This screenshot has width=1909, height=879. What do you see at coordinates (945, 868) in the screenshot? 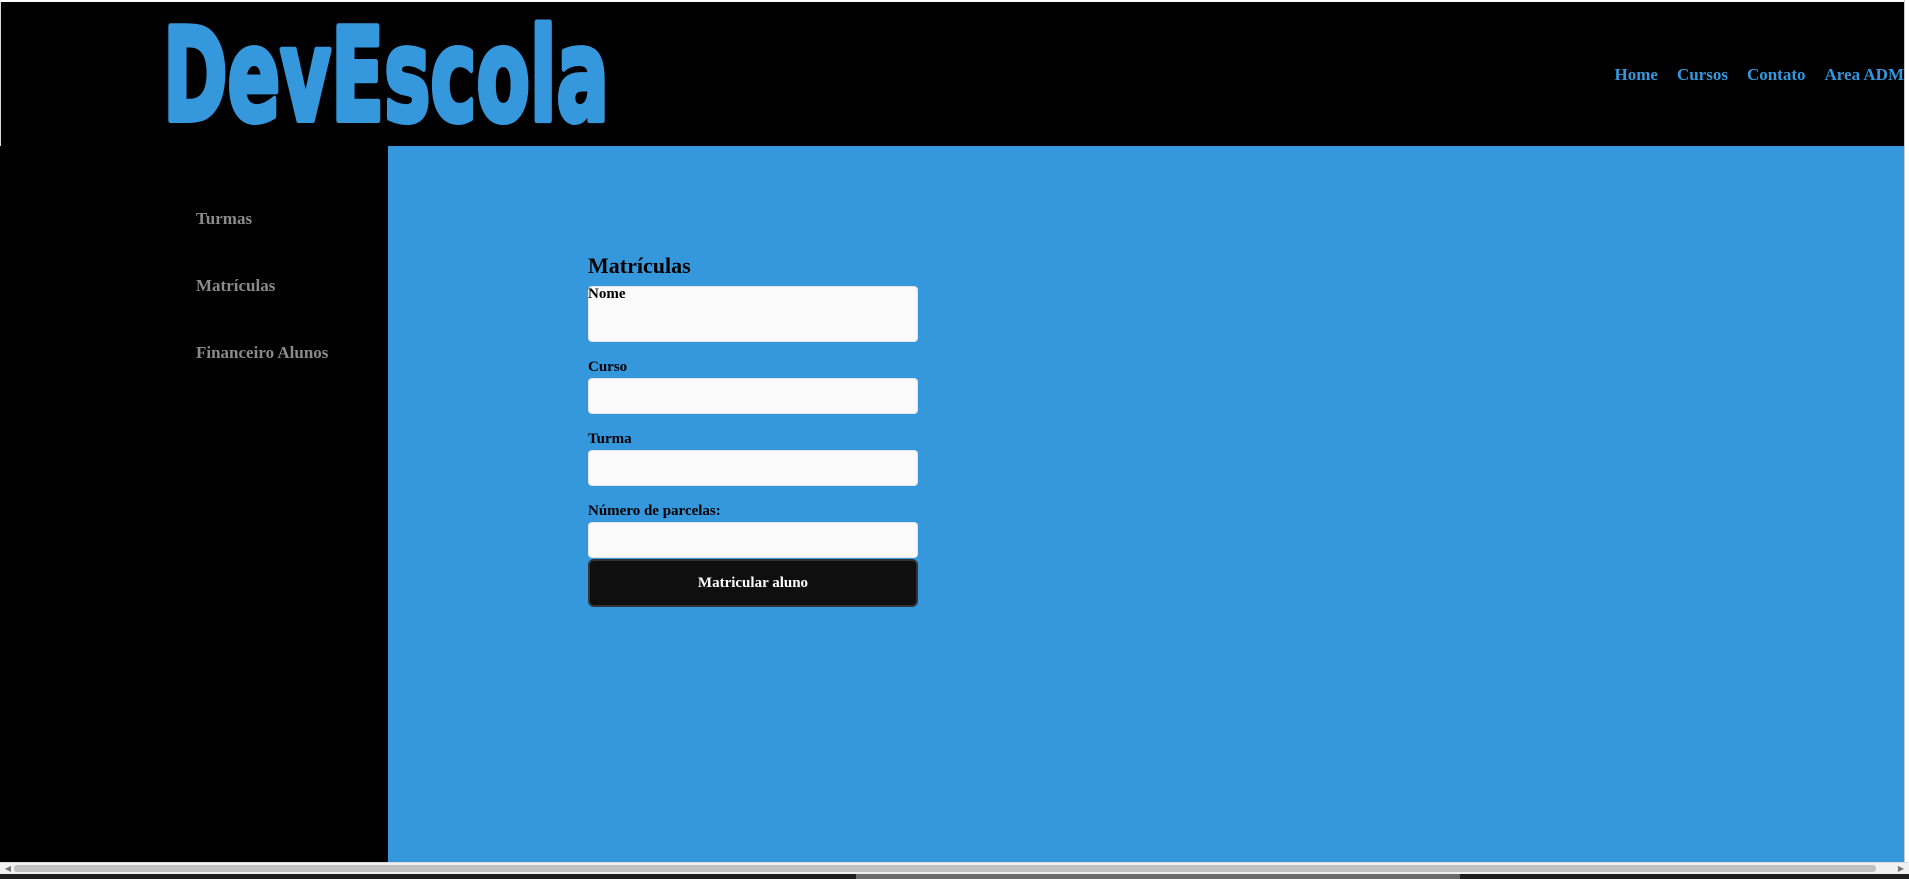
I see `scrollbar-thumb` at bounding box center [945, 868].